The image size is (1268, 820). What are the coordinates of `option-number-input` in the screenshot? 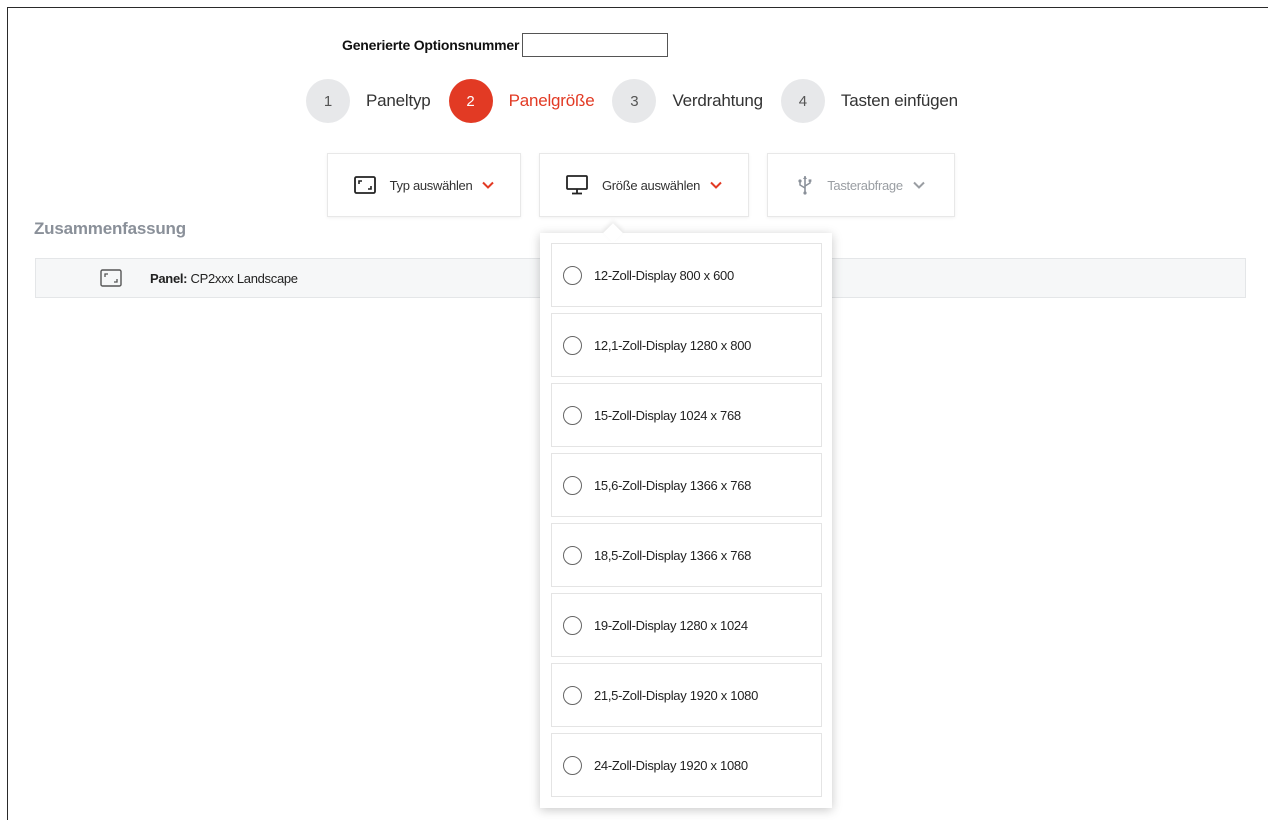 It's located at (595, 45).